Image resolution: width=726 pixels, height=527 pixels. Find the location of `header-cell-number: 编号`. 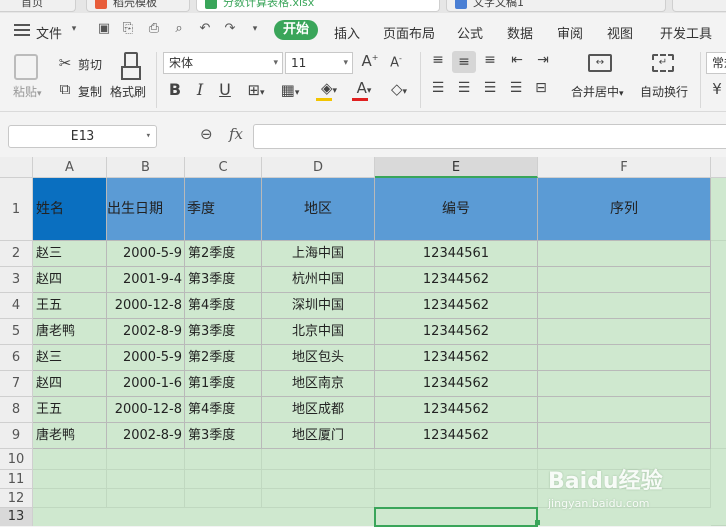

header-cell-number: 编号 is located at coordinates (456, 209).